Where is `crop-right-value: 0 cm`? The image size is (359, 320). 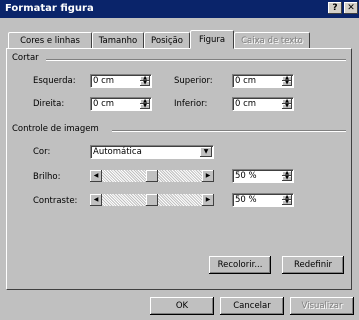 crop-right-value: 0 cm is located at coordinates (104, 104).